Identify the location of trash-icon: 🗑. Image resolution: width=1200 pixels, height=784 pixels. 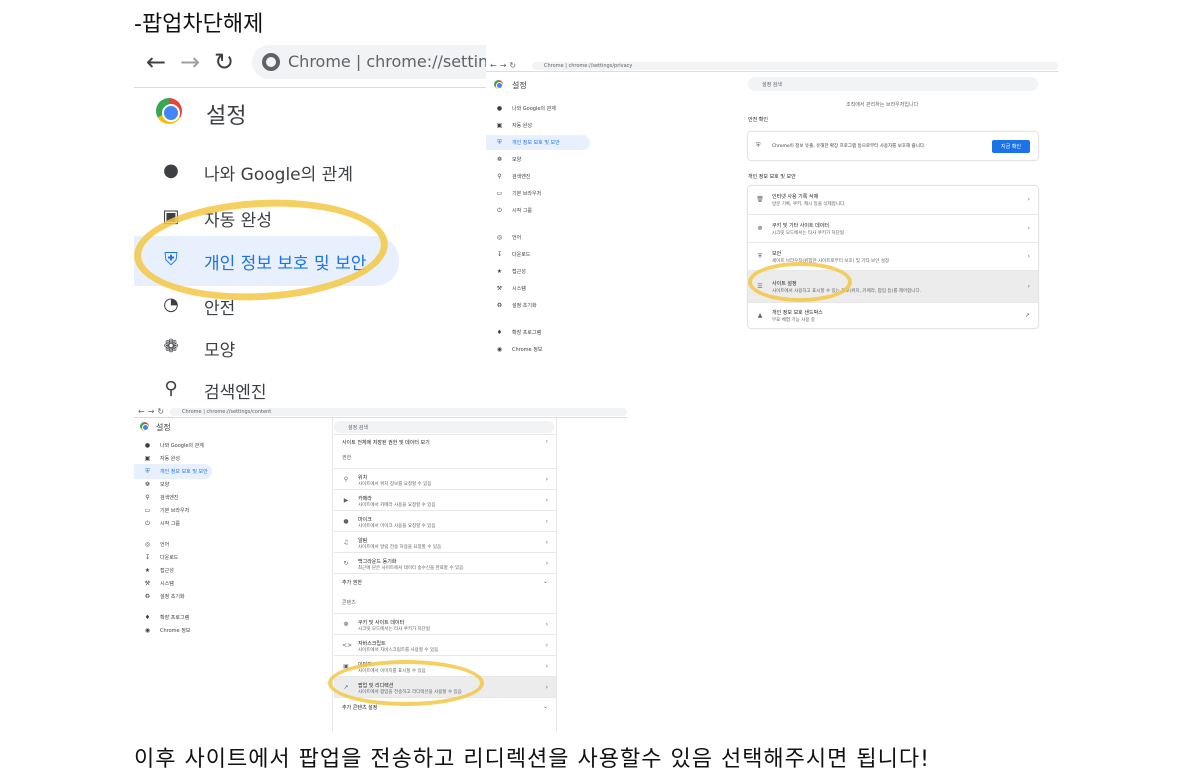
(760, 199).